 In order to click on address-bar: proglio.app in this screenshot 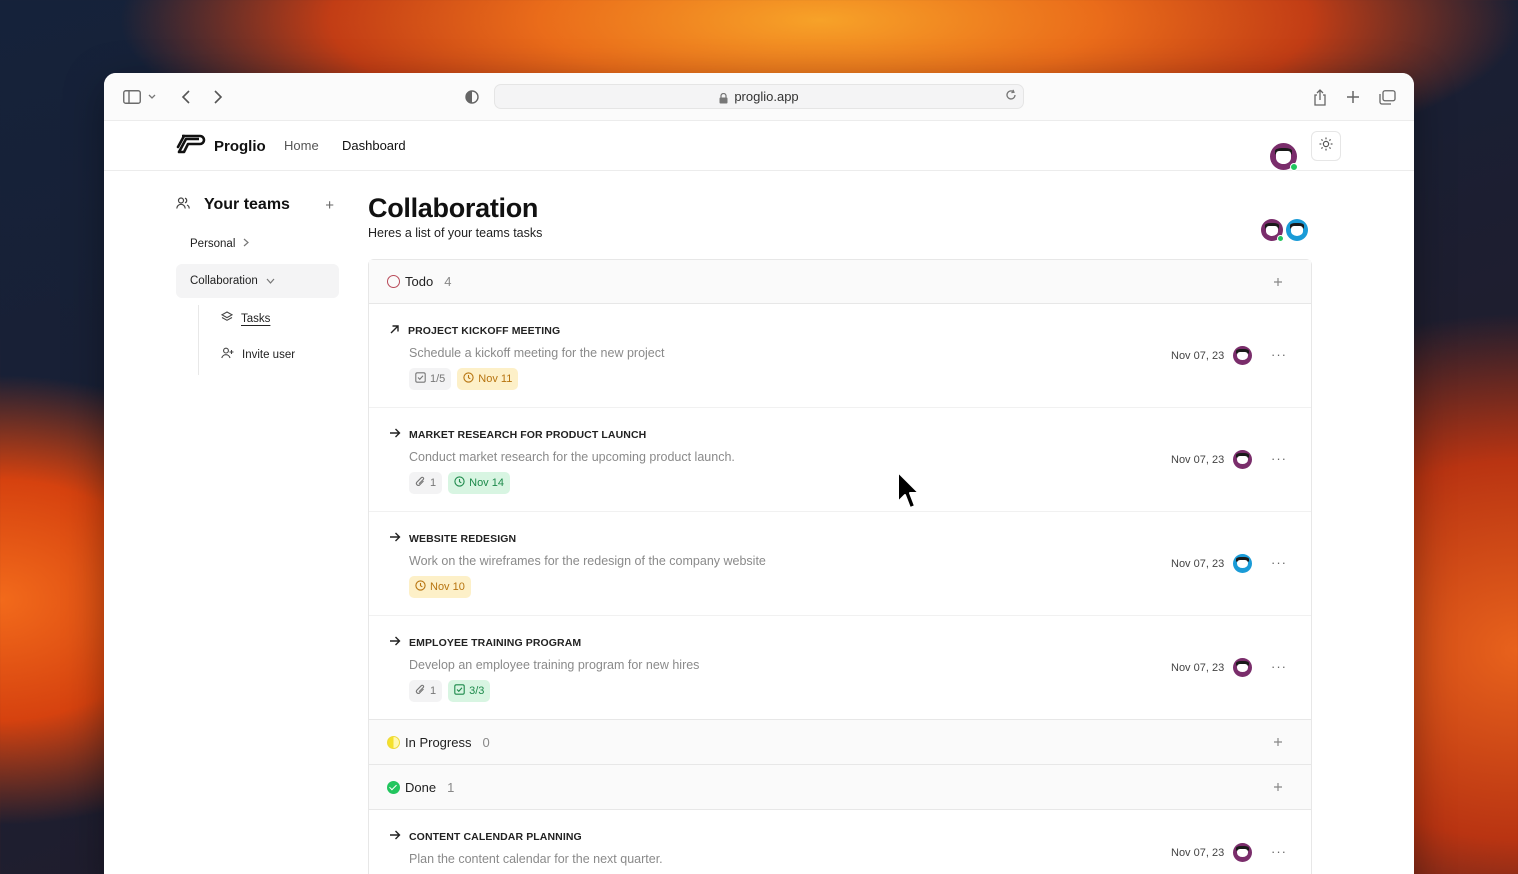, I will do `click(759, 96)`.